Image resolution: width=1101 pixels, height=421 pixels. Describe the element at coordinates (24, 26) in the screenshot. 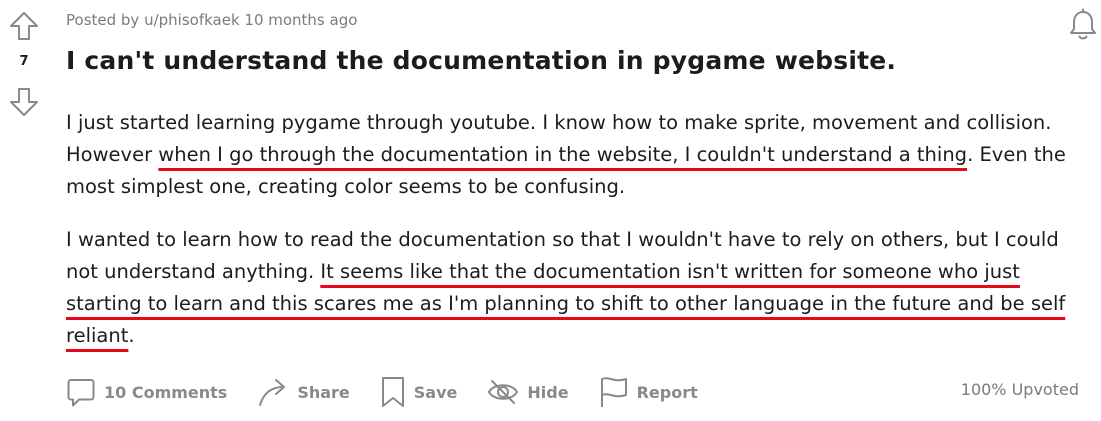

I see `upvote-icon` at that location.